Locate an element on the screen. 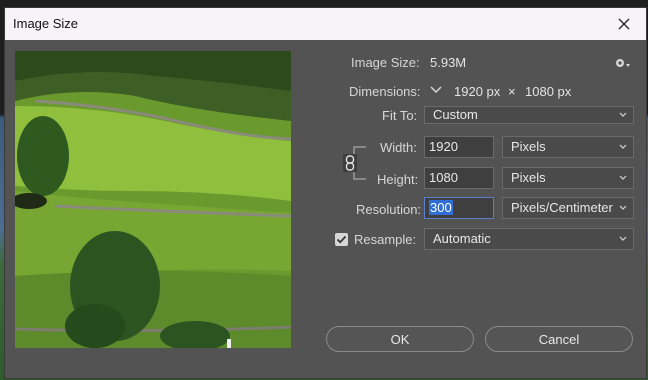 The height and width of the screenshot is (380, 648). height-unit-select: Pixels is located at coordinates (568, 178).